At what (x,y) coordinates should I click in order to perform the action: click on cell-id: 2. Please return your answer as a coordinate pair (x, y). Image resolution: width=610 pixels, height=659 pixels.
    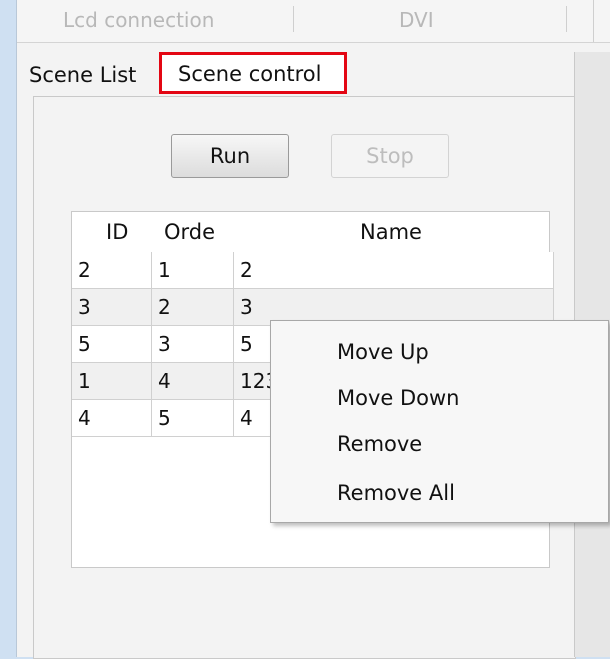
    Looking at the image, I should click on (112, 270).